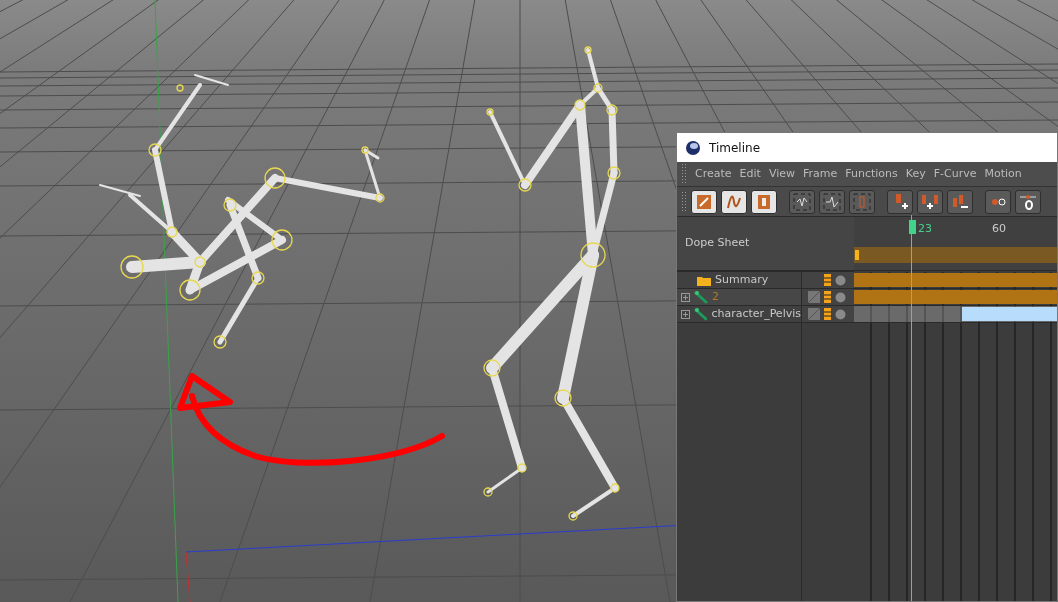  What do you see at coordinates (715, 297) in the screenshot?
I see `track-name: 2` at bounding box center [715, 297].